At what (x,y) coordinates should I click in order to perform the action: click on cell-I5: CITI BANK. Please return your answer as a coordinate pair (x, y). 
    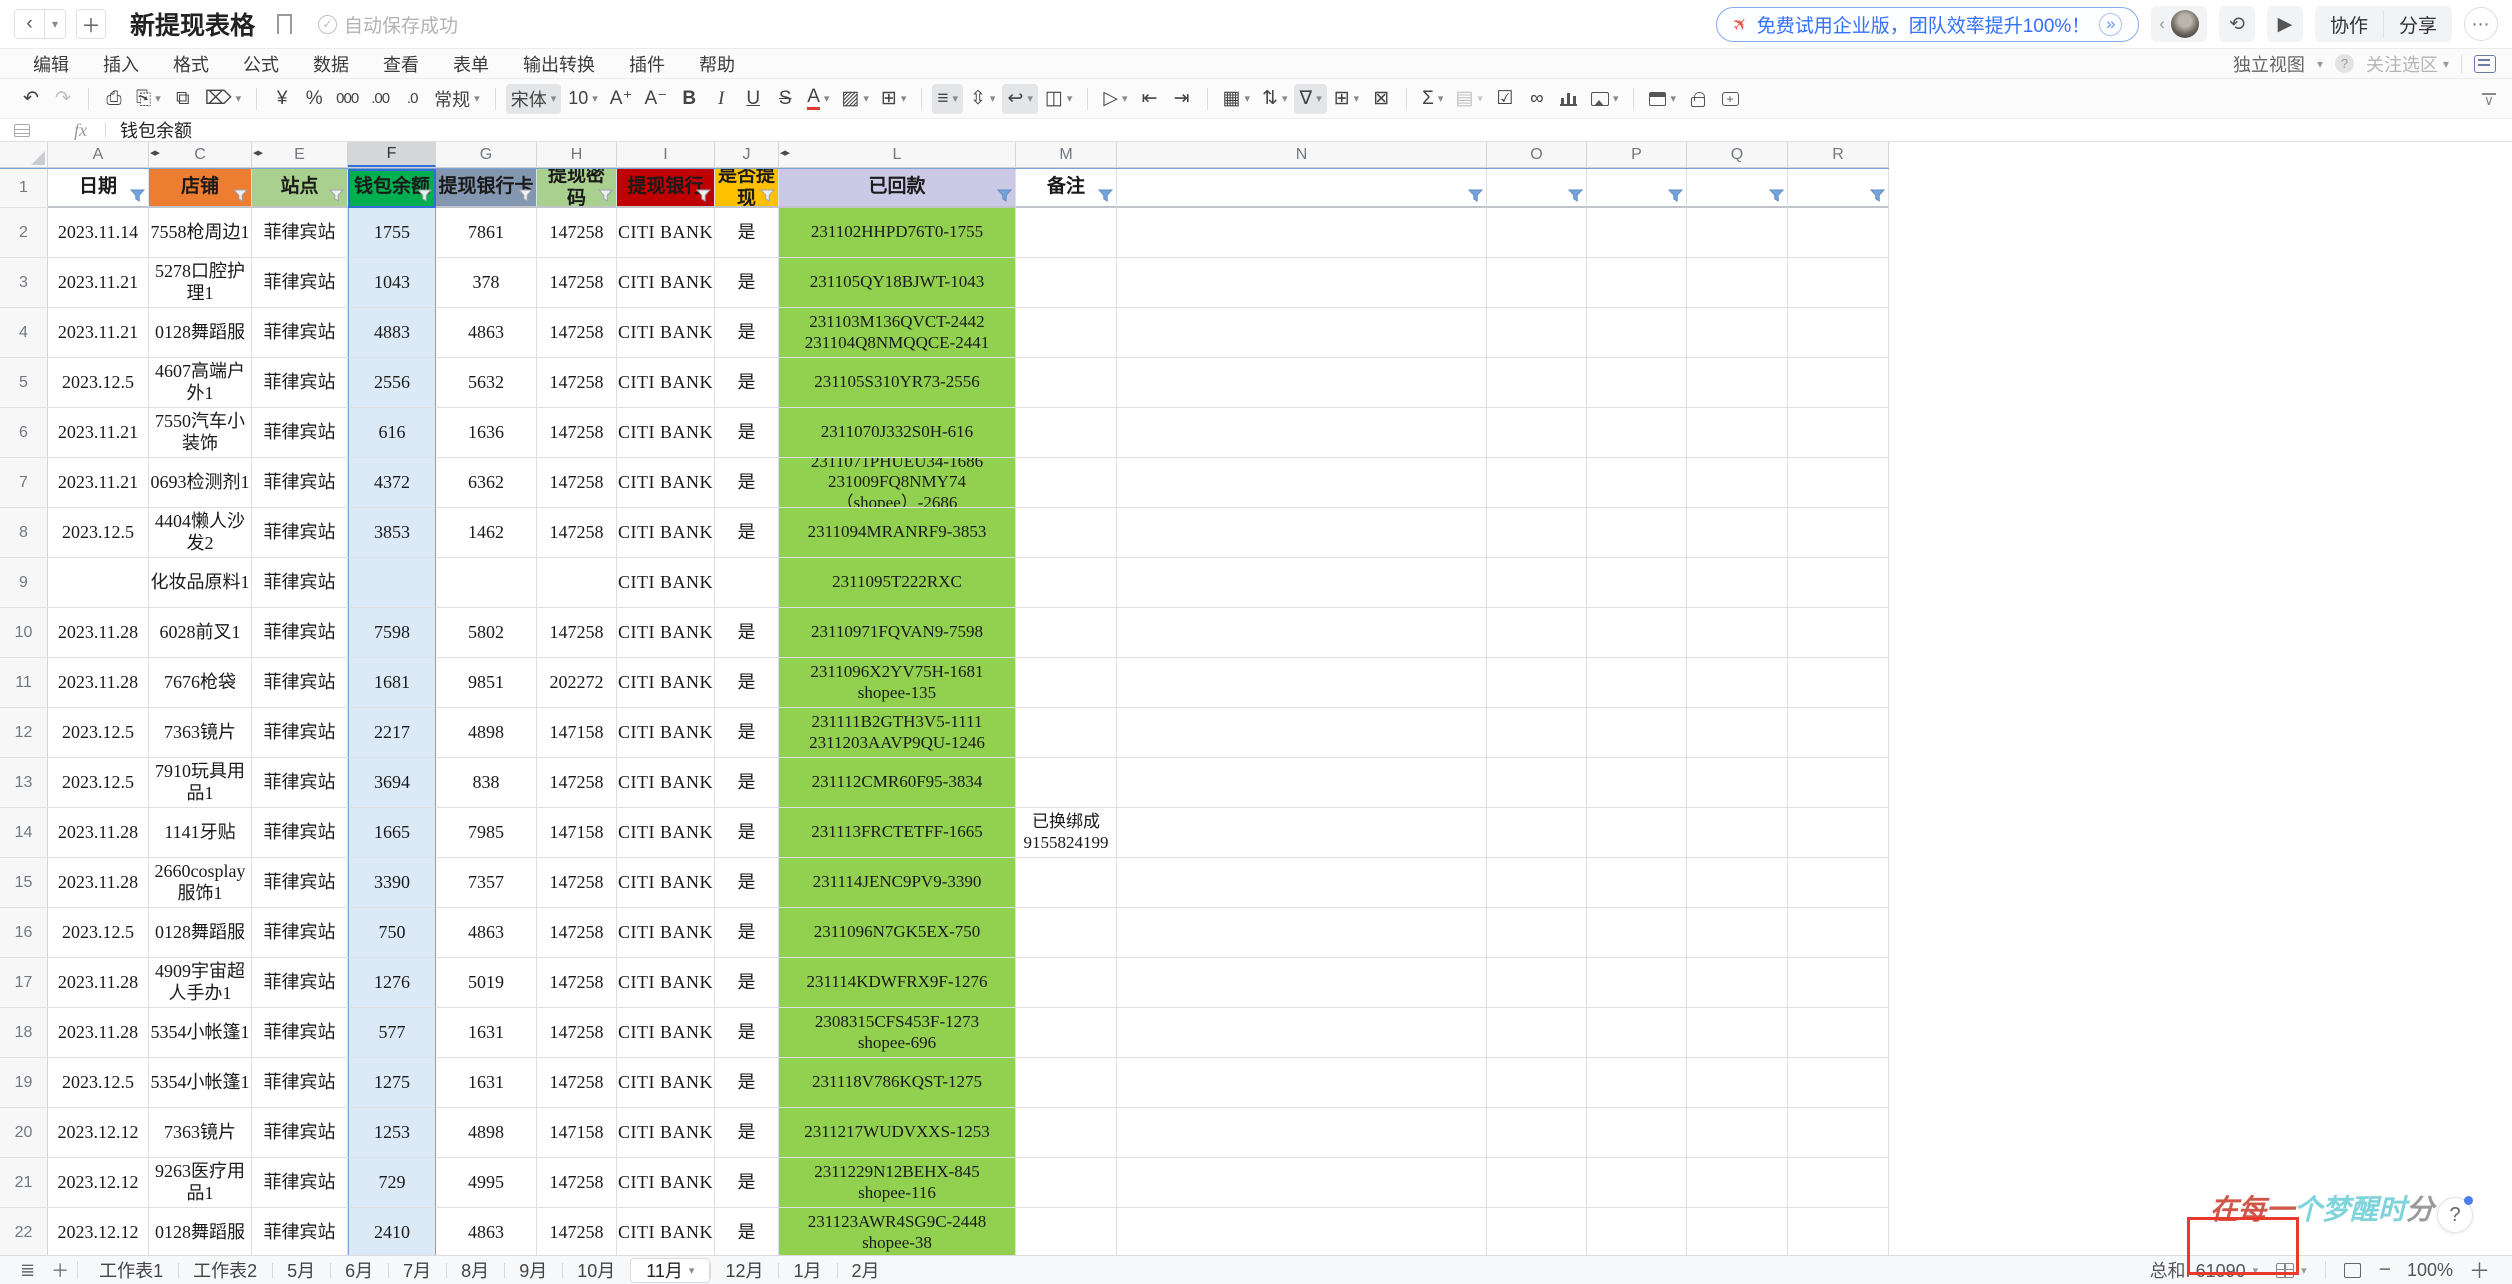
    Looking at the image, I should click on (666, 383).